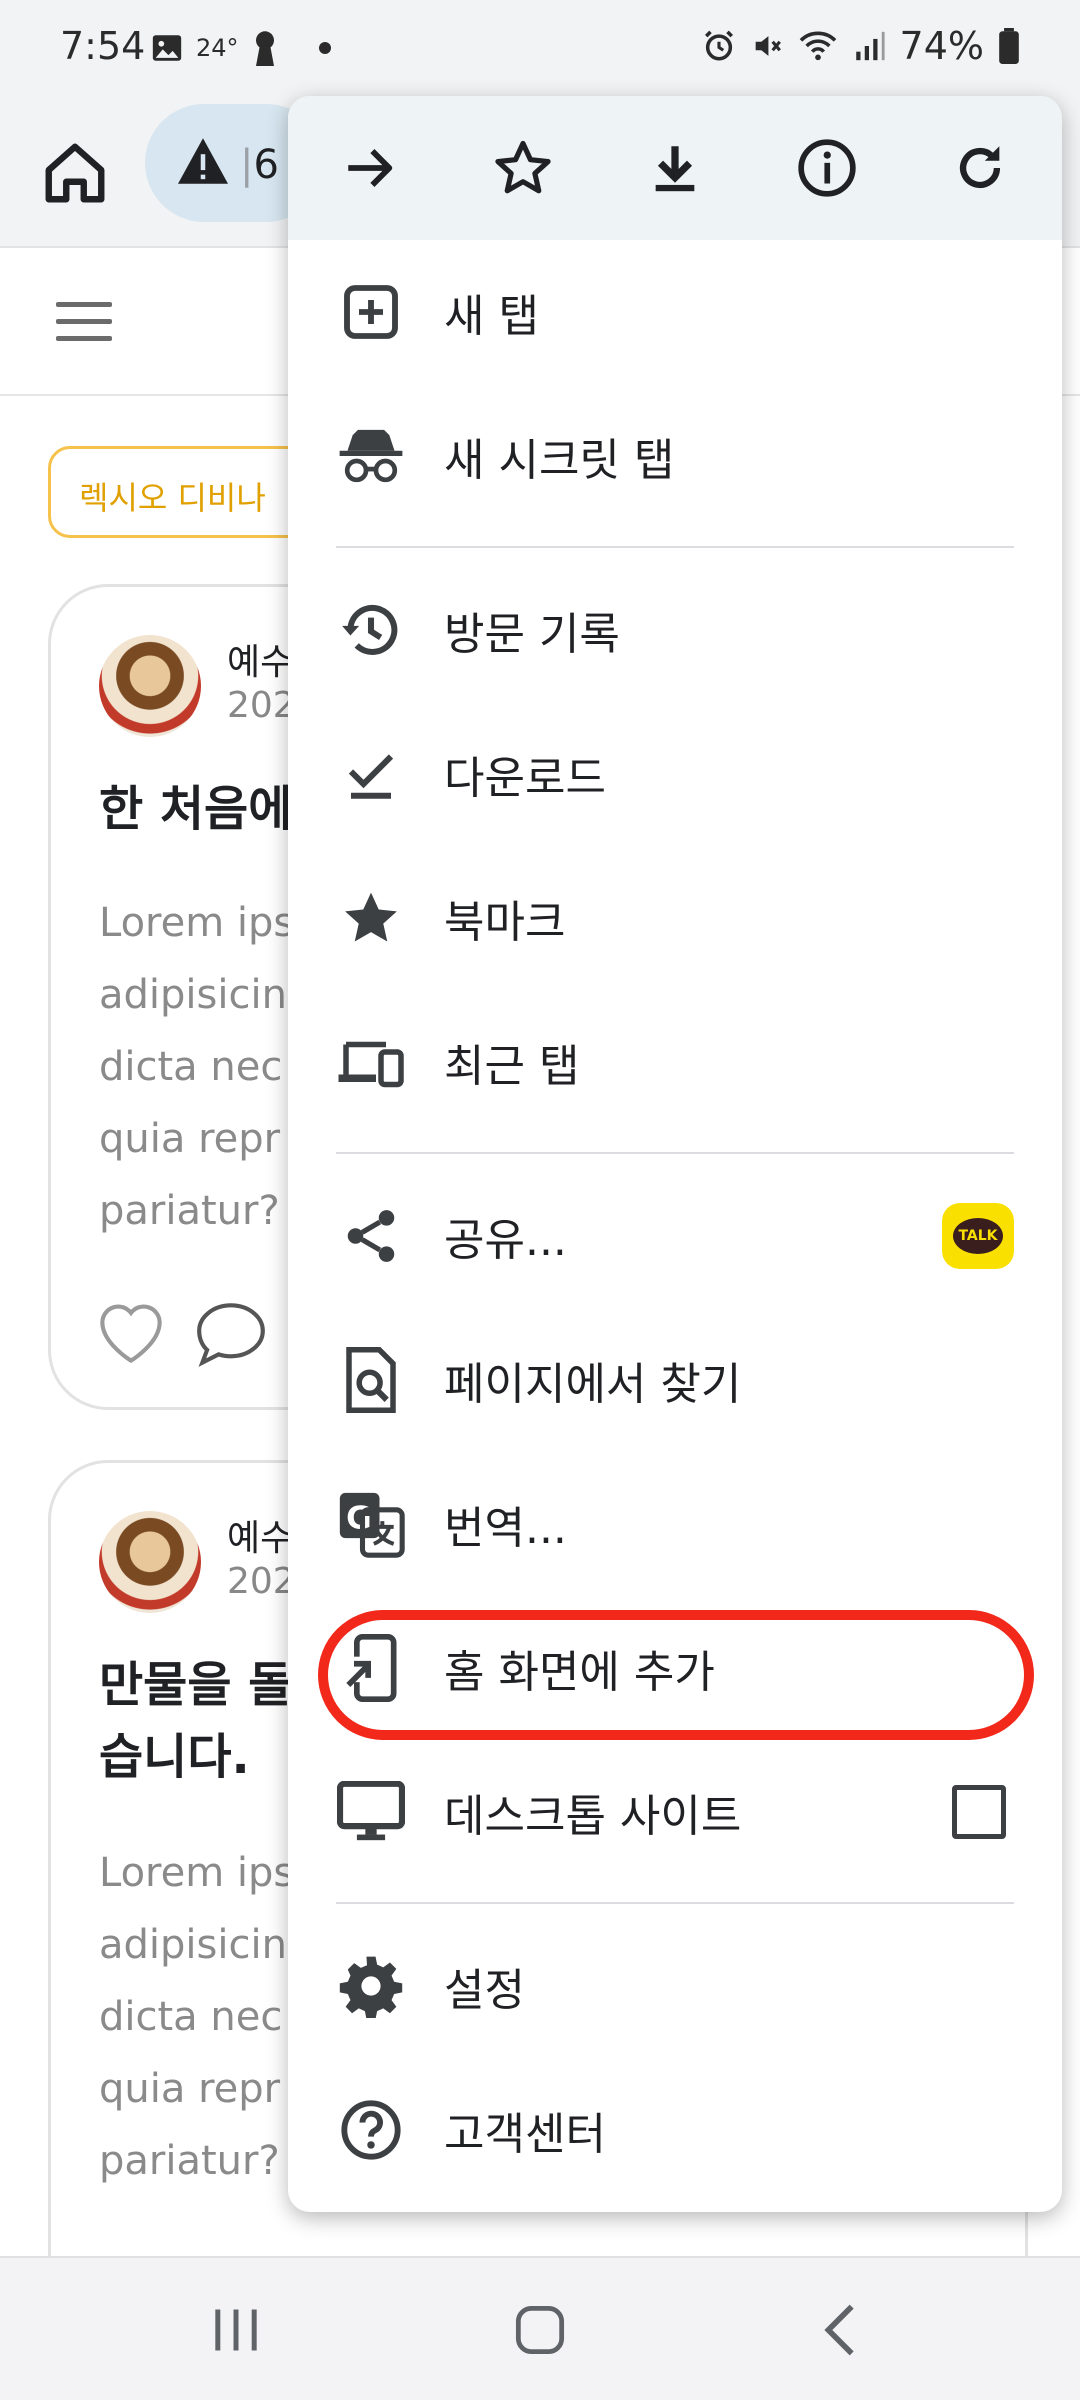  I want to click on url-text: |6, so click(259, 165).